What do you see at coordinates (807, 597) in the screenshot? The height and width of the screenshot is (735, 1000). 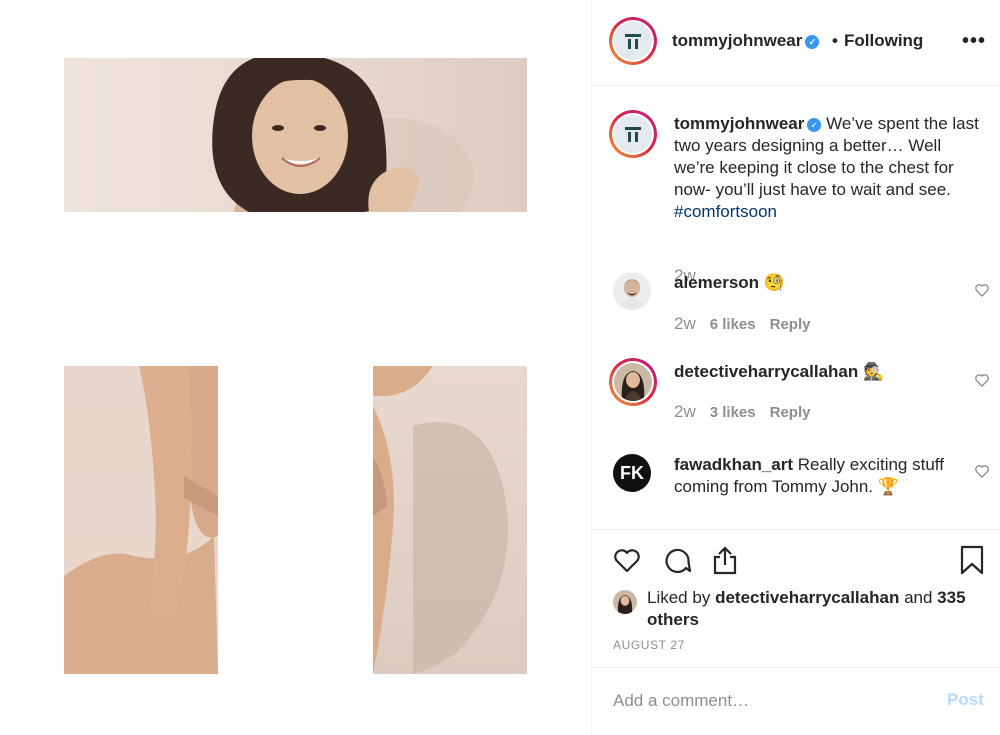 I see `liked-by-user: detectiveharrycallahan` at bounding box center [807, 597].